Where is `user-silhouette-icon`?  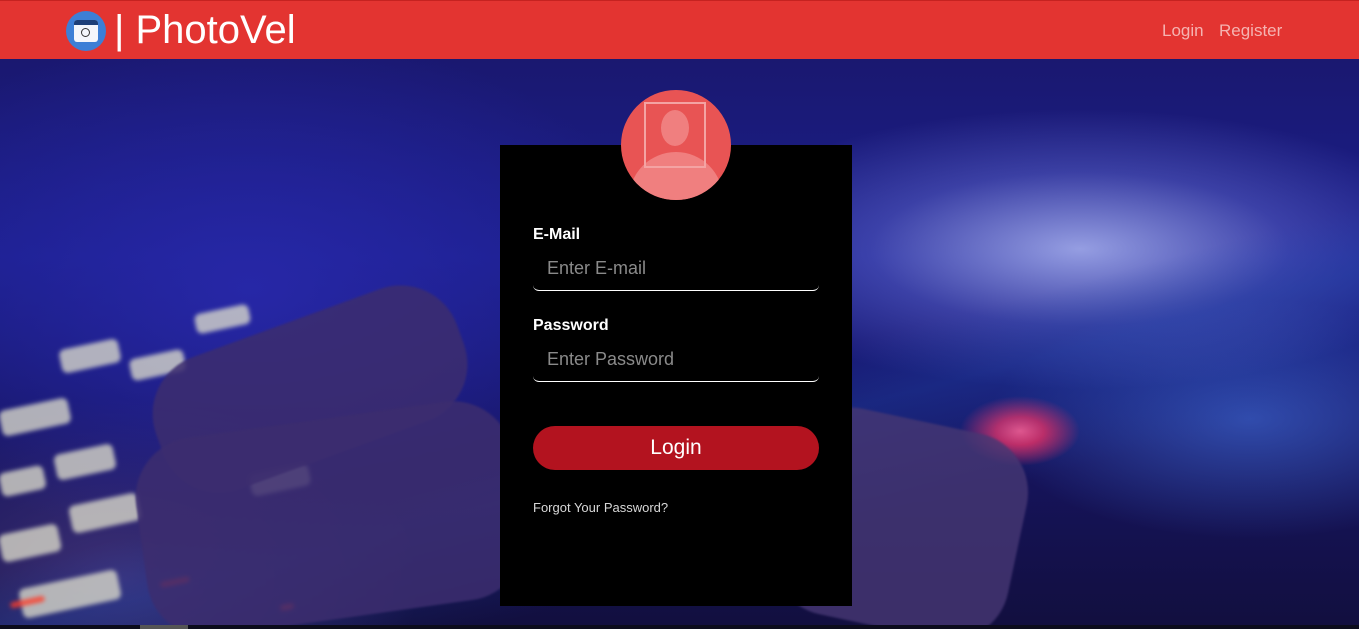 user-silhouette-icon is located at coordinates (676, 145).